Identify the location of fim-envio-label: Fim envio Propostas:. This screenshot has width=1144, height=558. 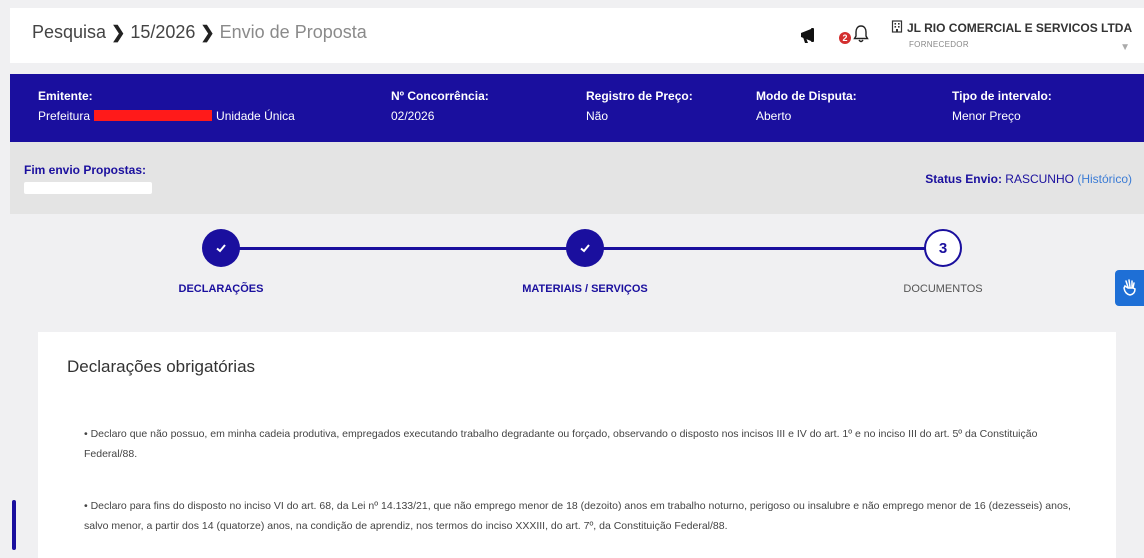
(85, 170).